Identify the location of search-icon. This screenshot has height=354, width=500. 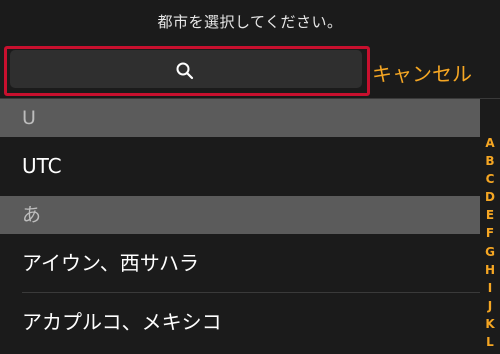
(185, 71).